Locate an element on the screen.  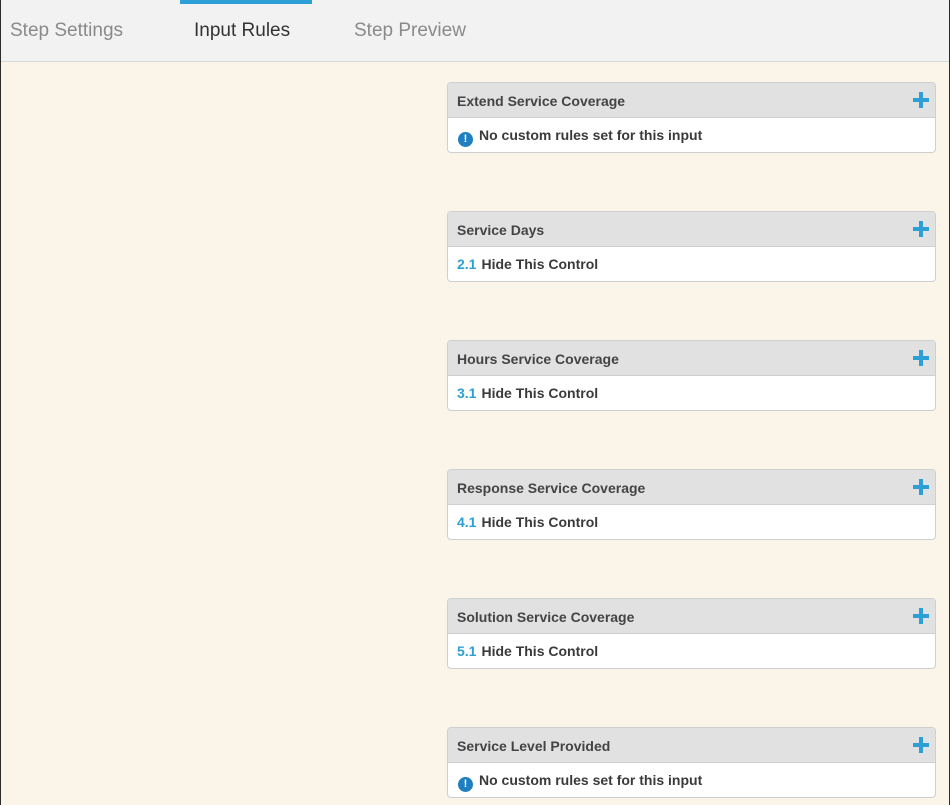
rule-number: 2.1 is located at coordinates (467, 264).